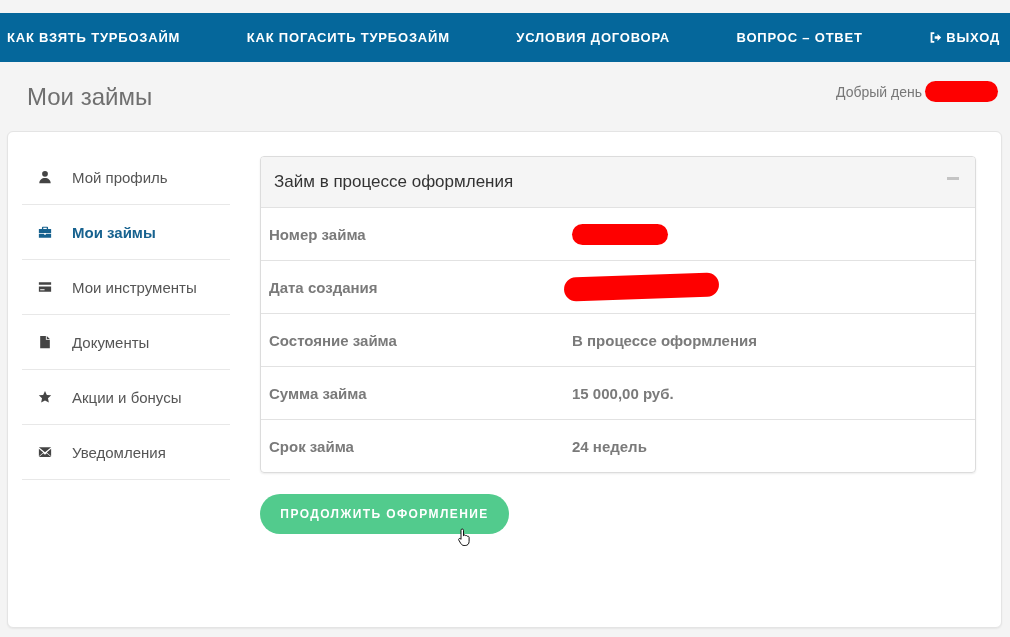  I want to click on panel-title: Займ в процессе оформления, so click(394, 182).